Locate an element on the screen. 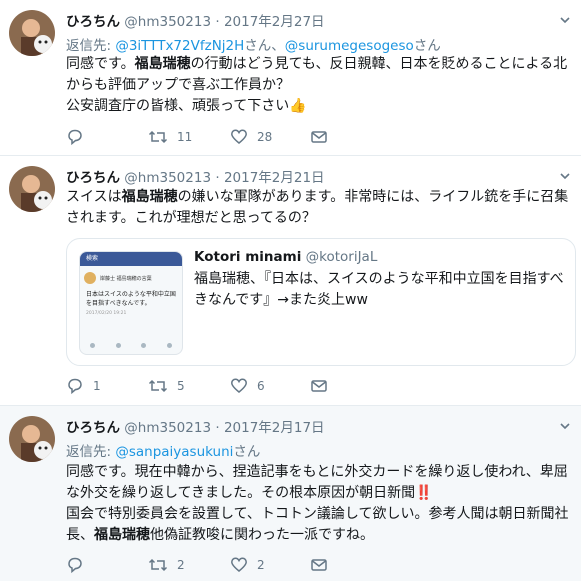  thumb-text: 日本はスイスのような平和中立国を目指すべきなんです。 is located at coordinates (131, 299).